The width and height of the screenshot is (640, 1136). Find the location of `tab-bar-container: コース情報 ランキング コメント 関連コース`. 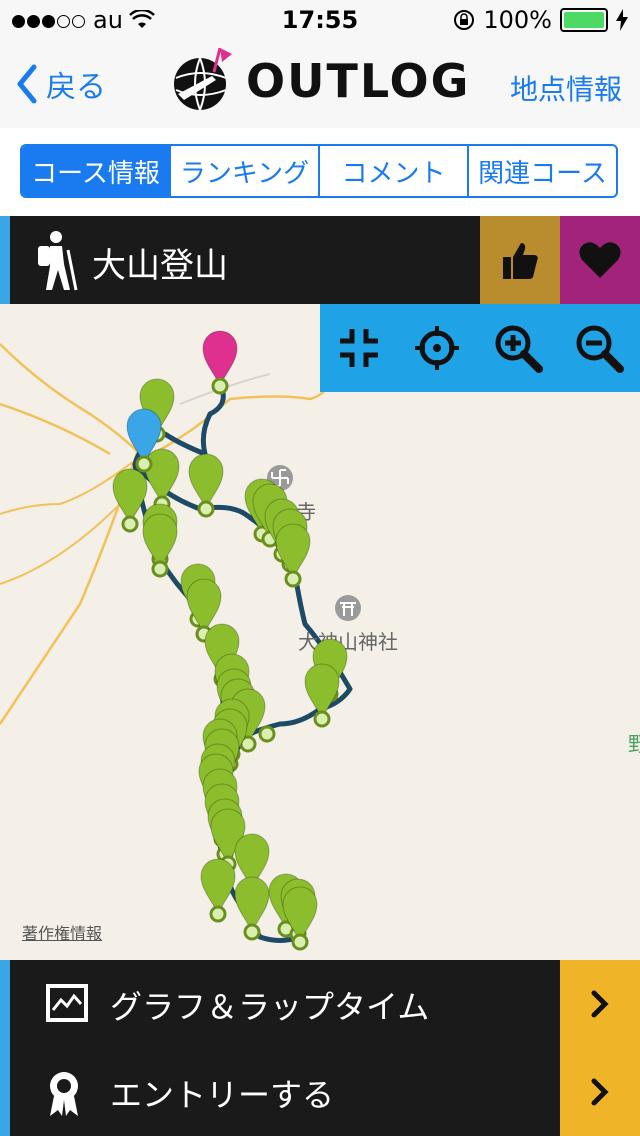

tab-bar-container: コース情報 ランキング コメント 関連コース is located at coordinates (320, 172).